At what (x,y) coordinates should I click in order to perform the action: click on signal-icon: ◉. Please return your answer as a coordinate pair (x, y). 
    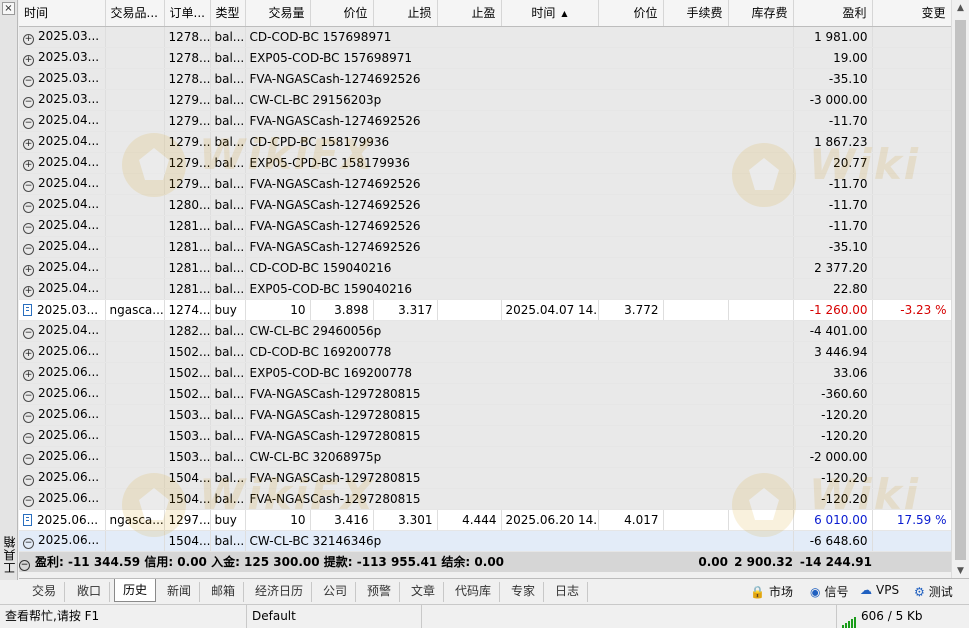
    Looking at the image, I should click on (815, 592).